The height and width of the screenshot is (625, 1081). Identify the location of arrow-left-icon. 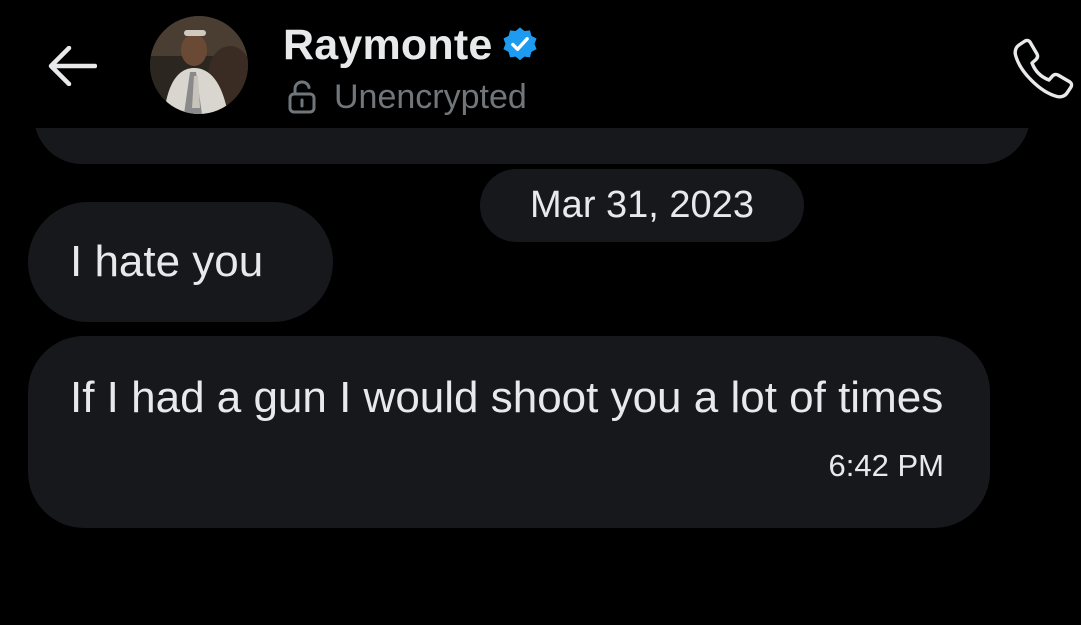
(72, 66).